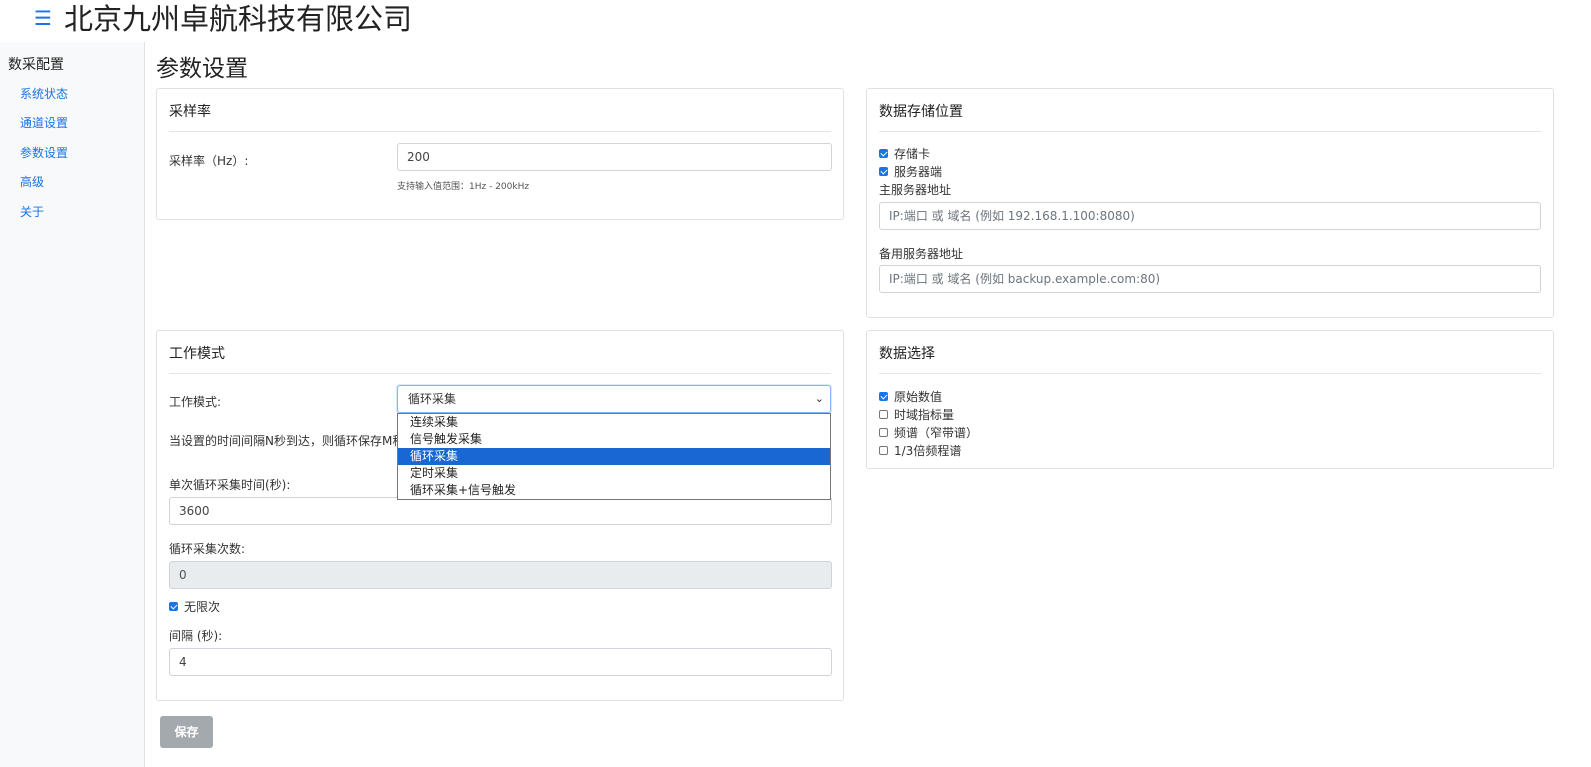 This screenshot has width=1591, height=767. I want to click on storage-server-checkbox: 服务器端, so click(910, 171).